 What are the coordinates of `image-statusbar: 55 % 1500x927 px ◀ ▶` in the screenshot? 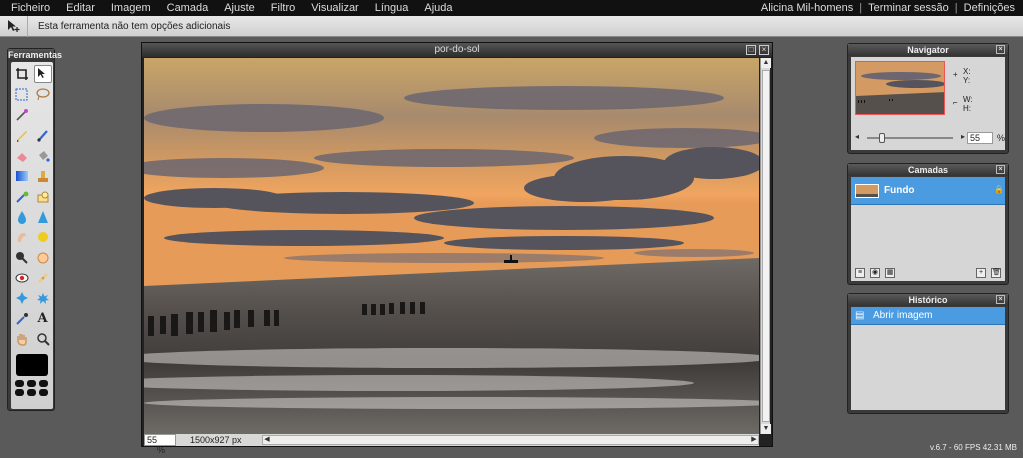 It's located at (451, 444).